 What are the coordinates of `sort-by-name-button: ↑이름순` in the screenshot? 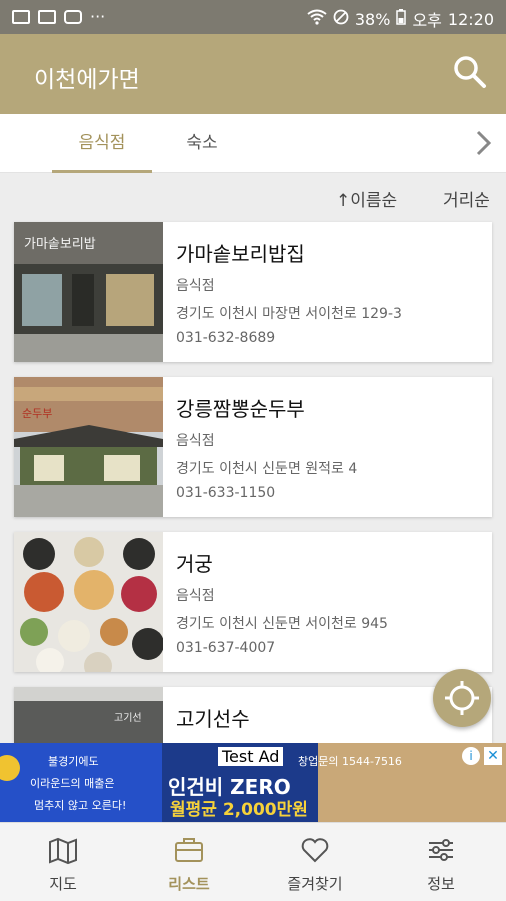 It's located at (366, 198).